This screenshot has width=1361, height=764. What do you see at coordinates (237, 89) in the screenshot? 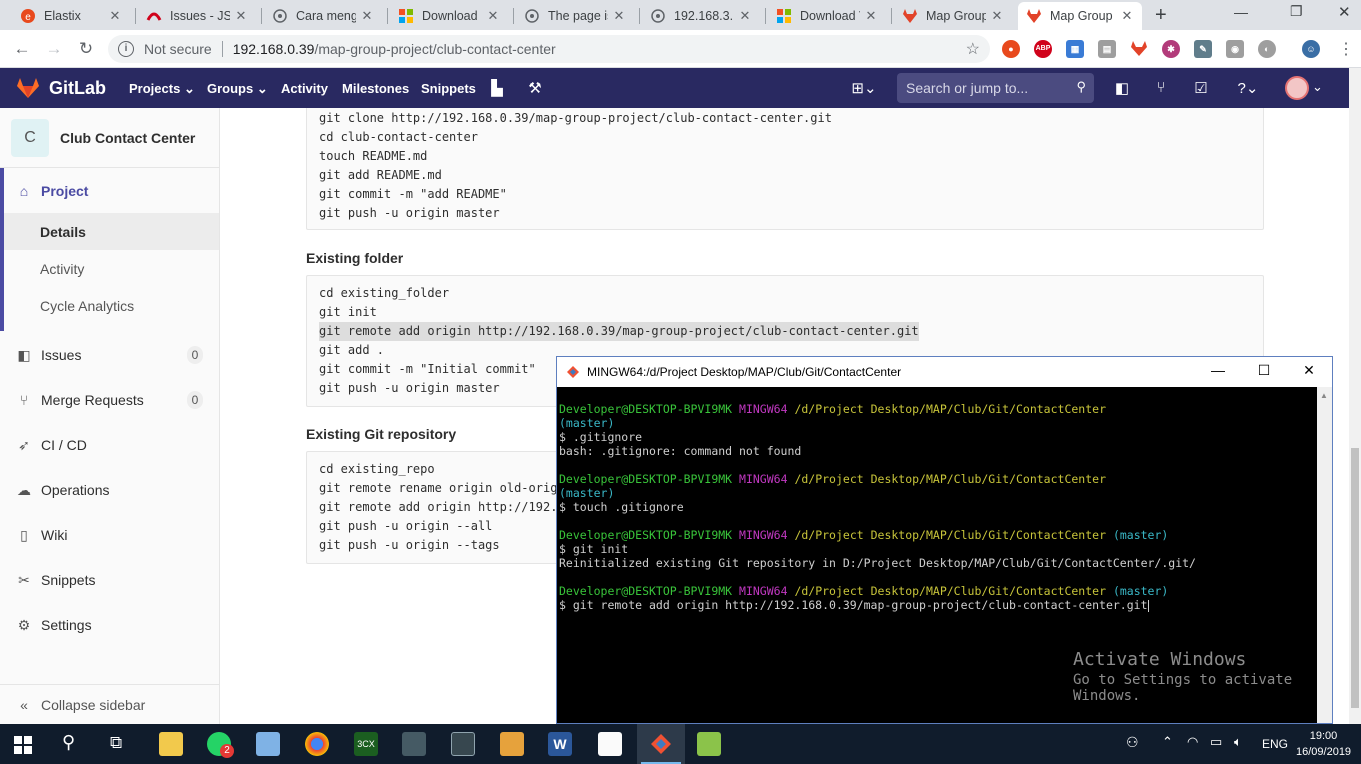
I see `nav-groups: Groups ⌄` at bounding box center [237, 89].